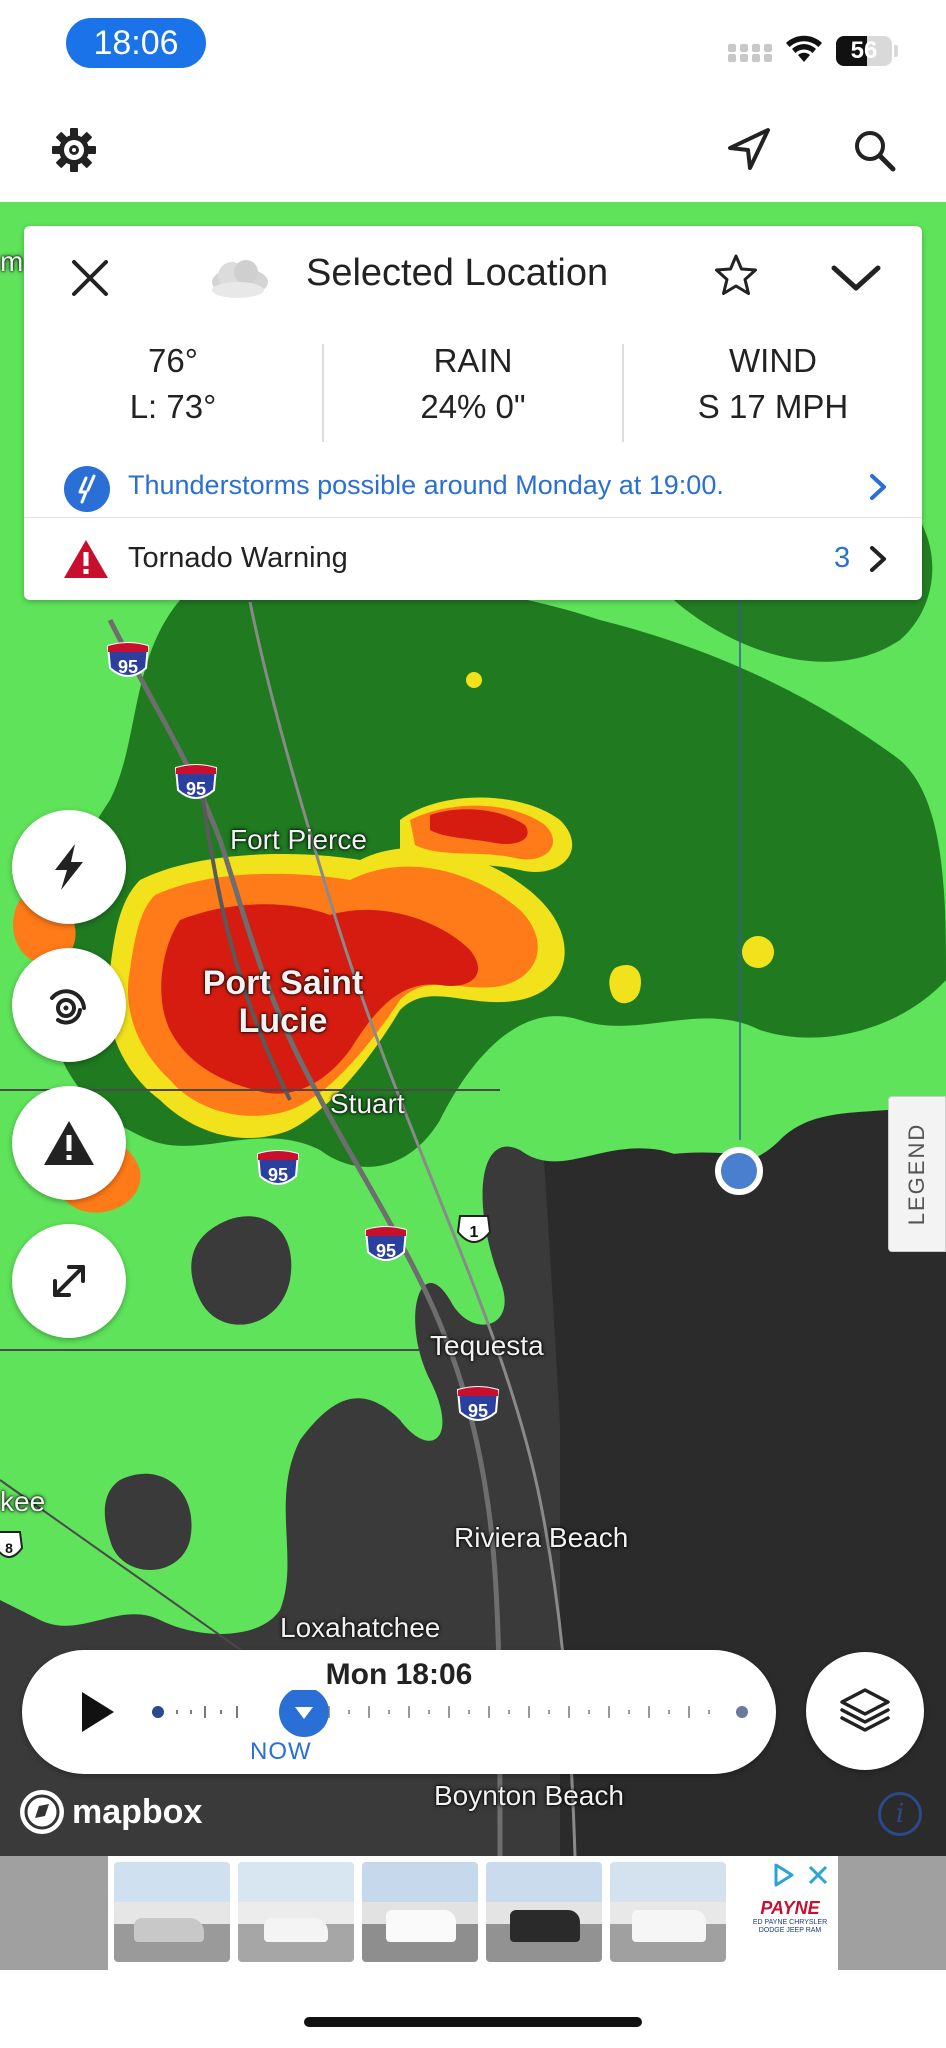 This screenshot has height=2048, width=946. What do you see at coordinates (360, 1627) in the screenshot?
I see `map-label-loxahatchee: Loxahatchee` at bounding box center [360, 1627].